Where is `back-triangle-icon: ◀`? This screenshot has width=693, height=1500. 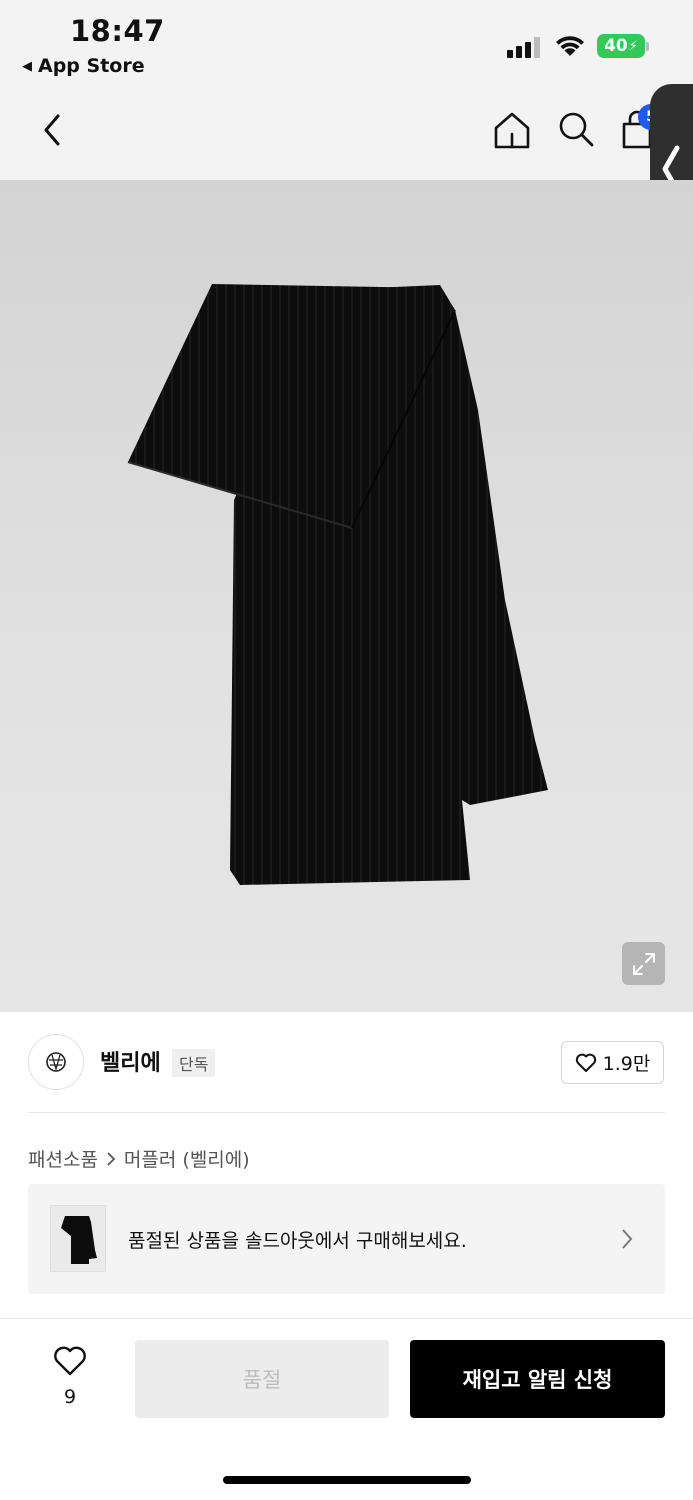
back-triangle-icon: ◀ is located at coordinates (27, 66).